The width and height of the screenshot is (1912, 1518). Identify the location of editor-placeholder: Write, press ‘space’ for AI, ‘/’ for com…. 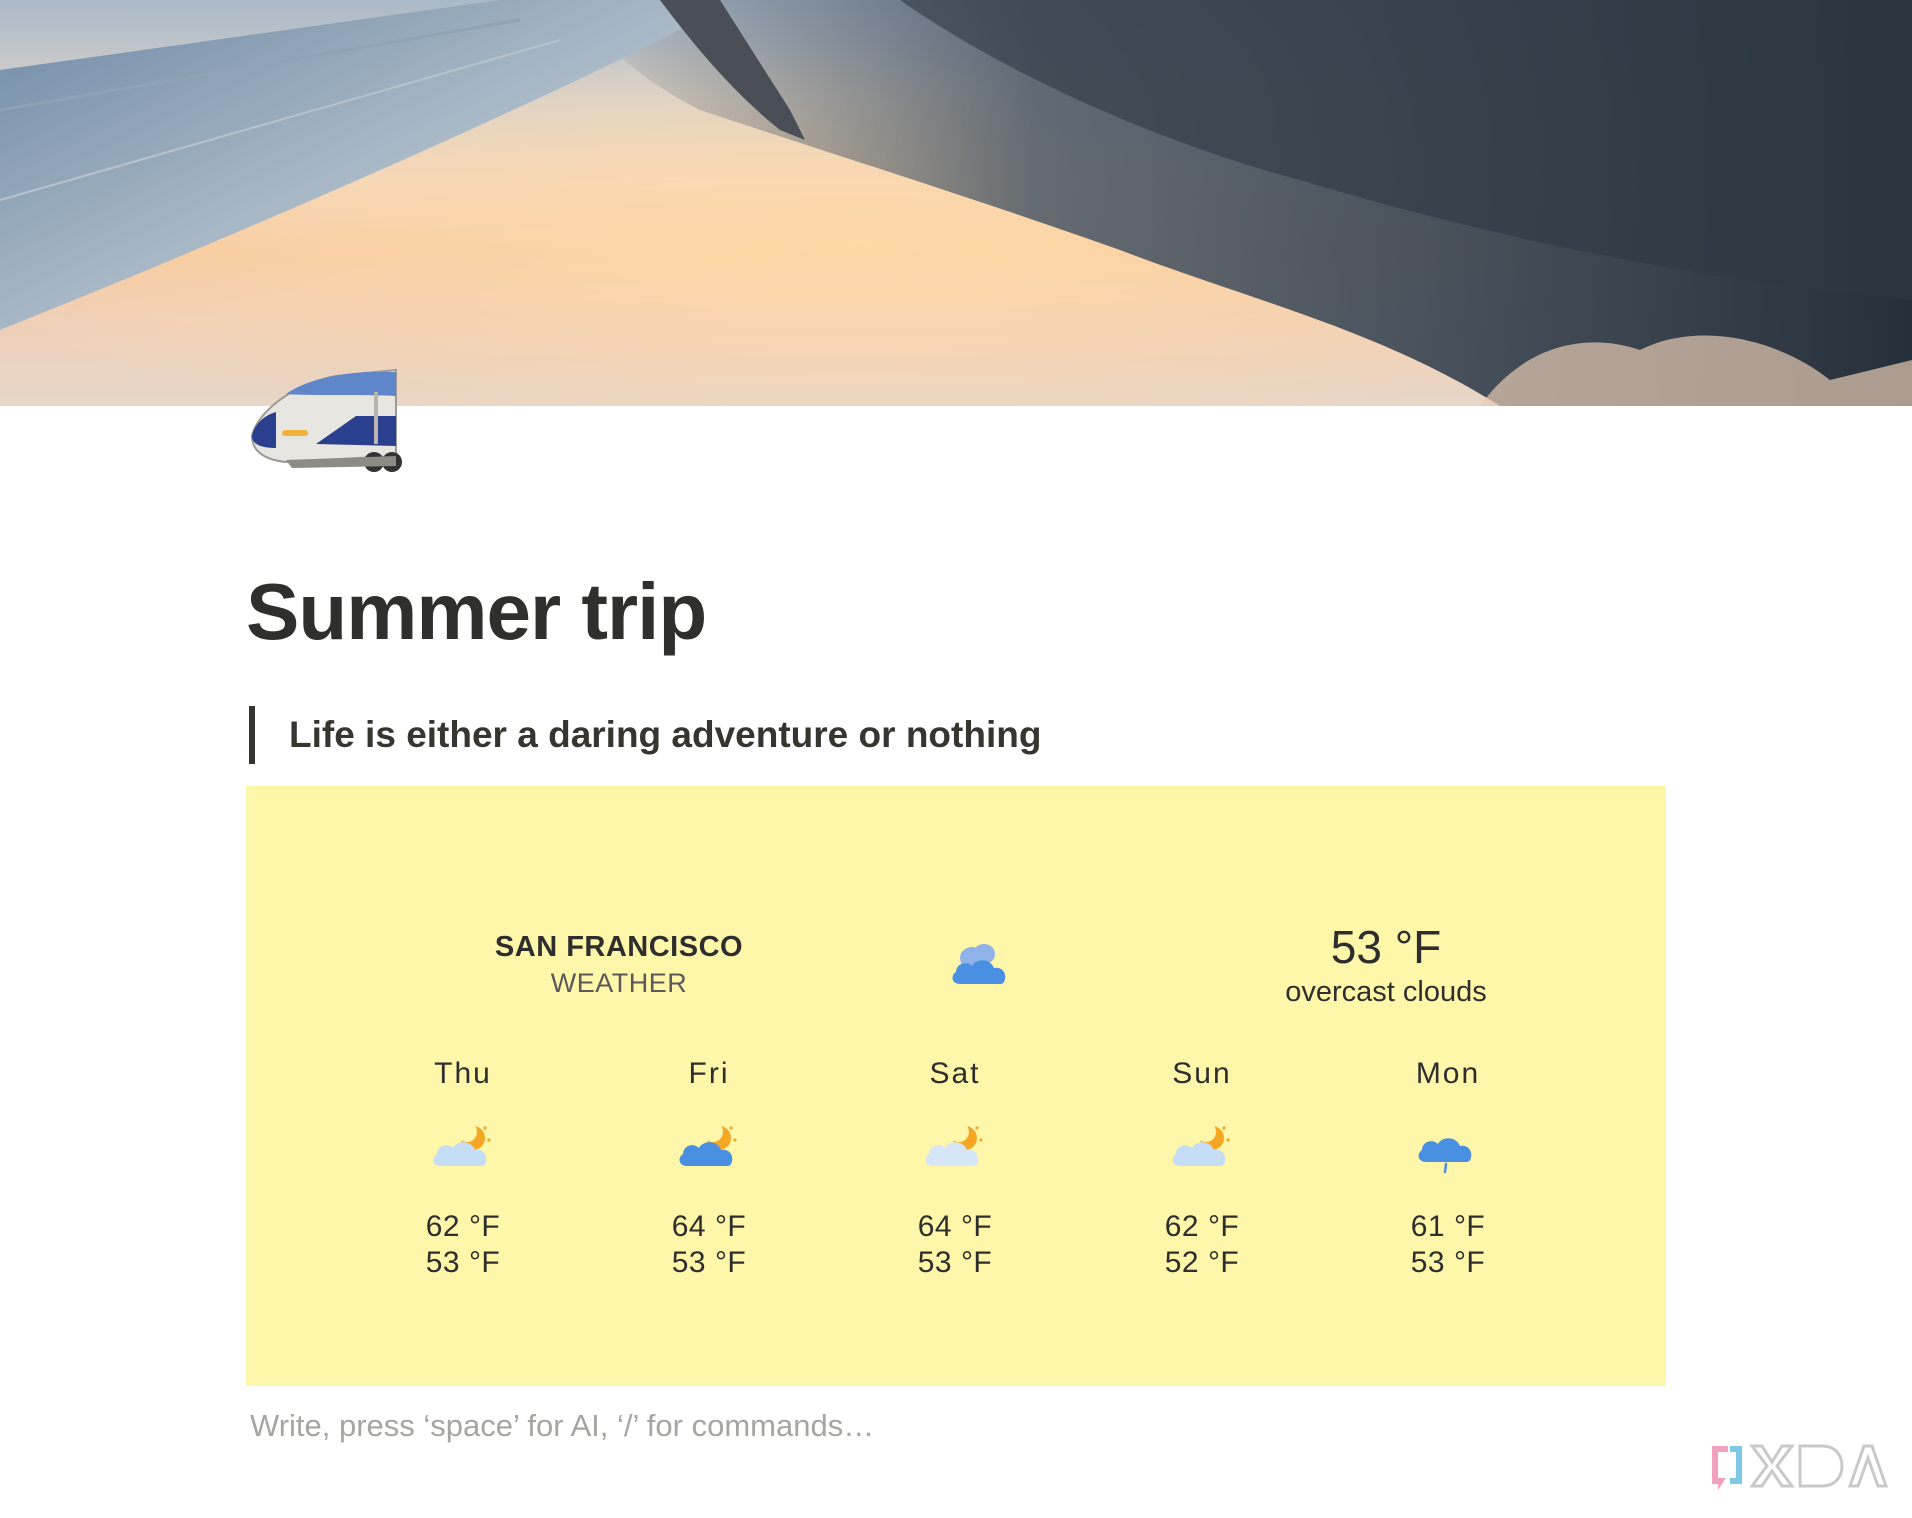
(562, 1426).